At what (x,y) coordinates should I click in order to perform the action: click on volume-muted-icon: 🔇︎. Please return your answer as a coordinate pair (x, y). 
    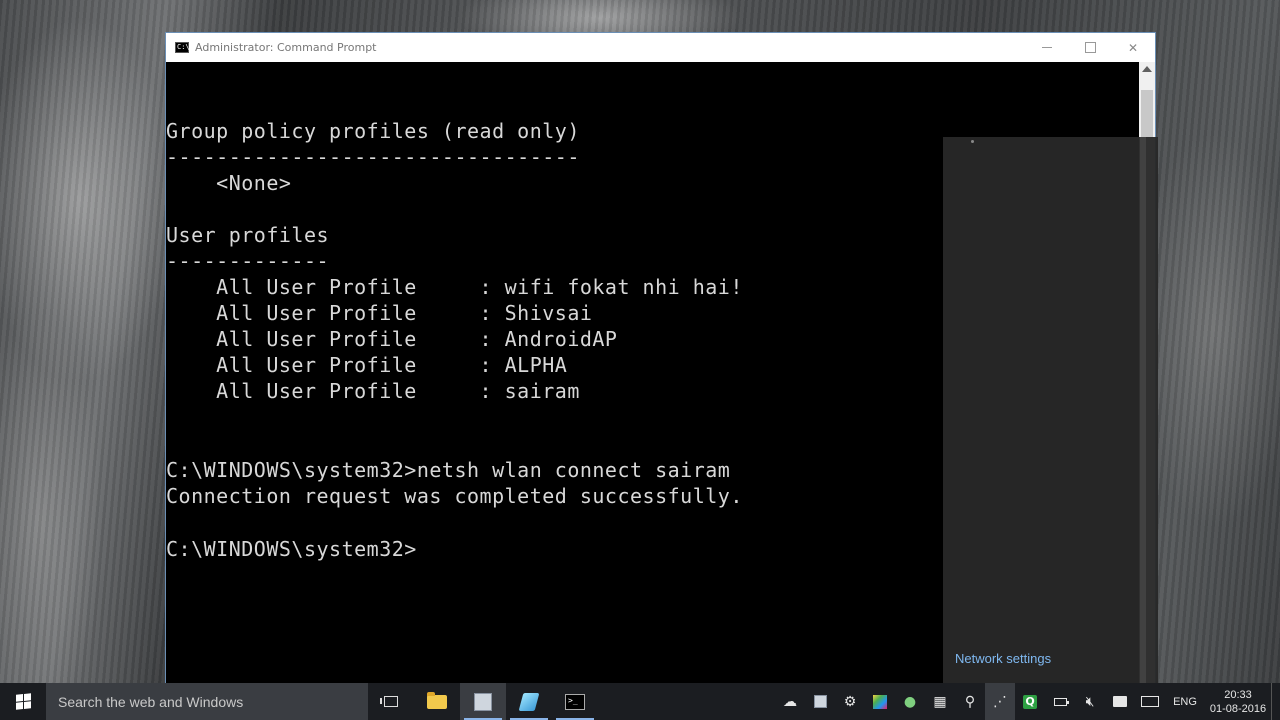
    Looking at the image, I should click on (1090, 701).